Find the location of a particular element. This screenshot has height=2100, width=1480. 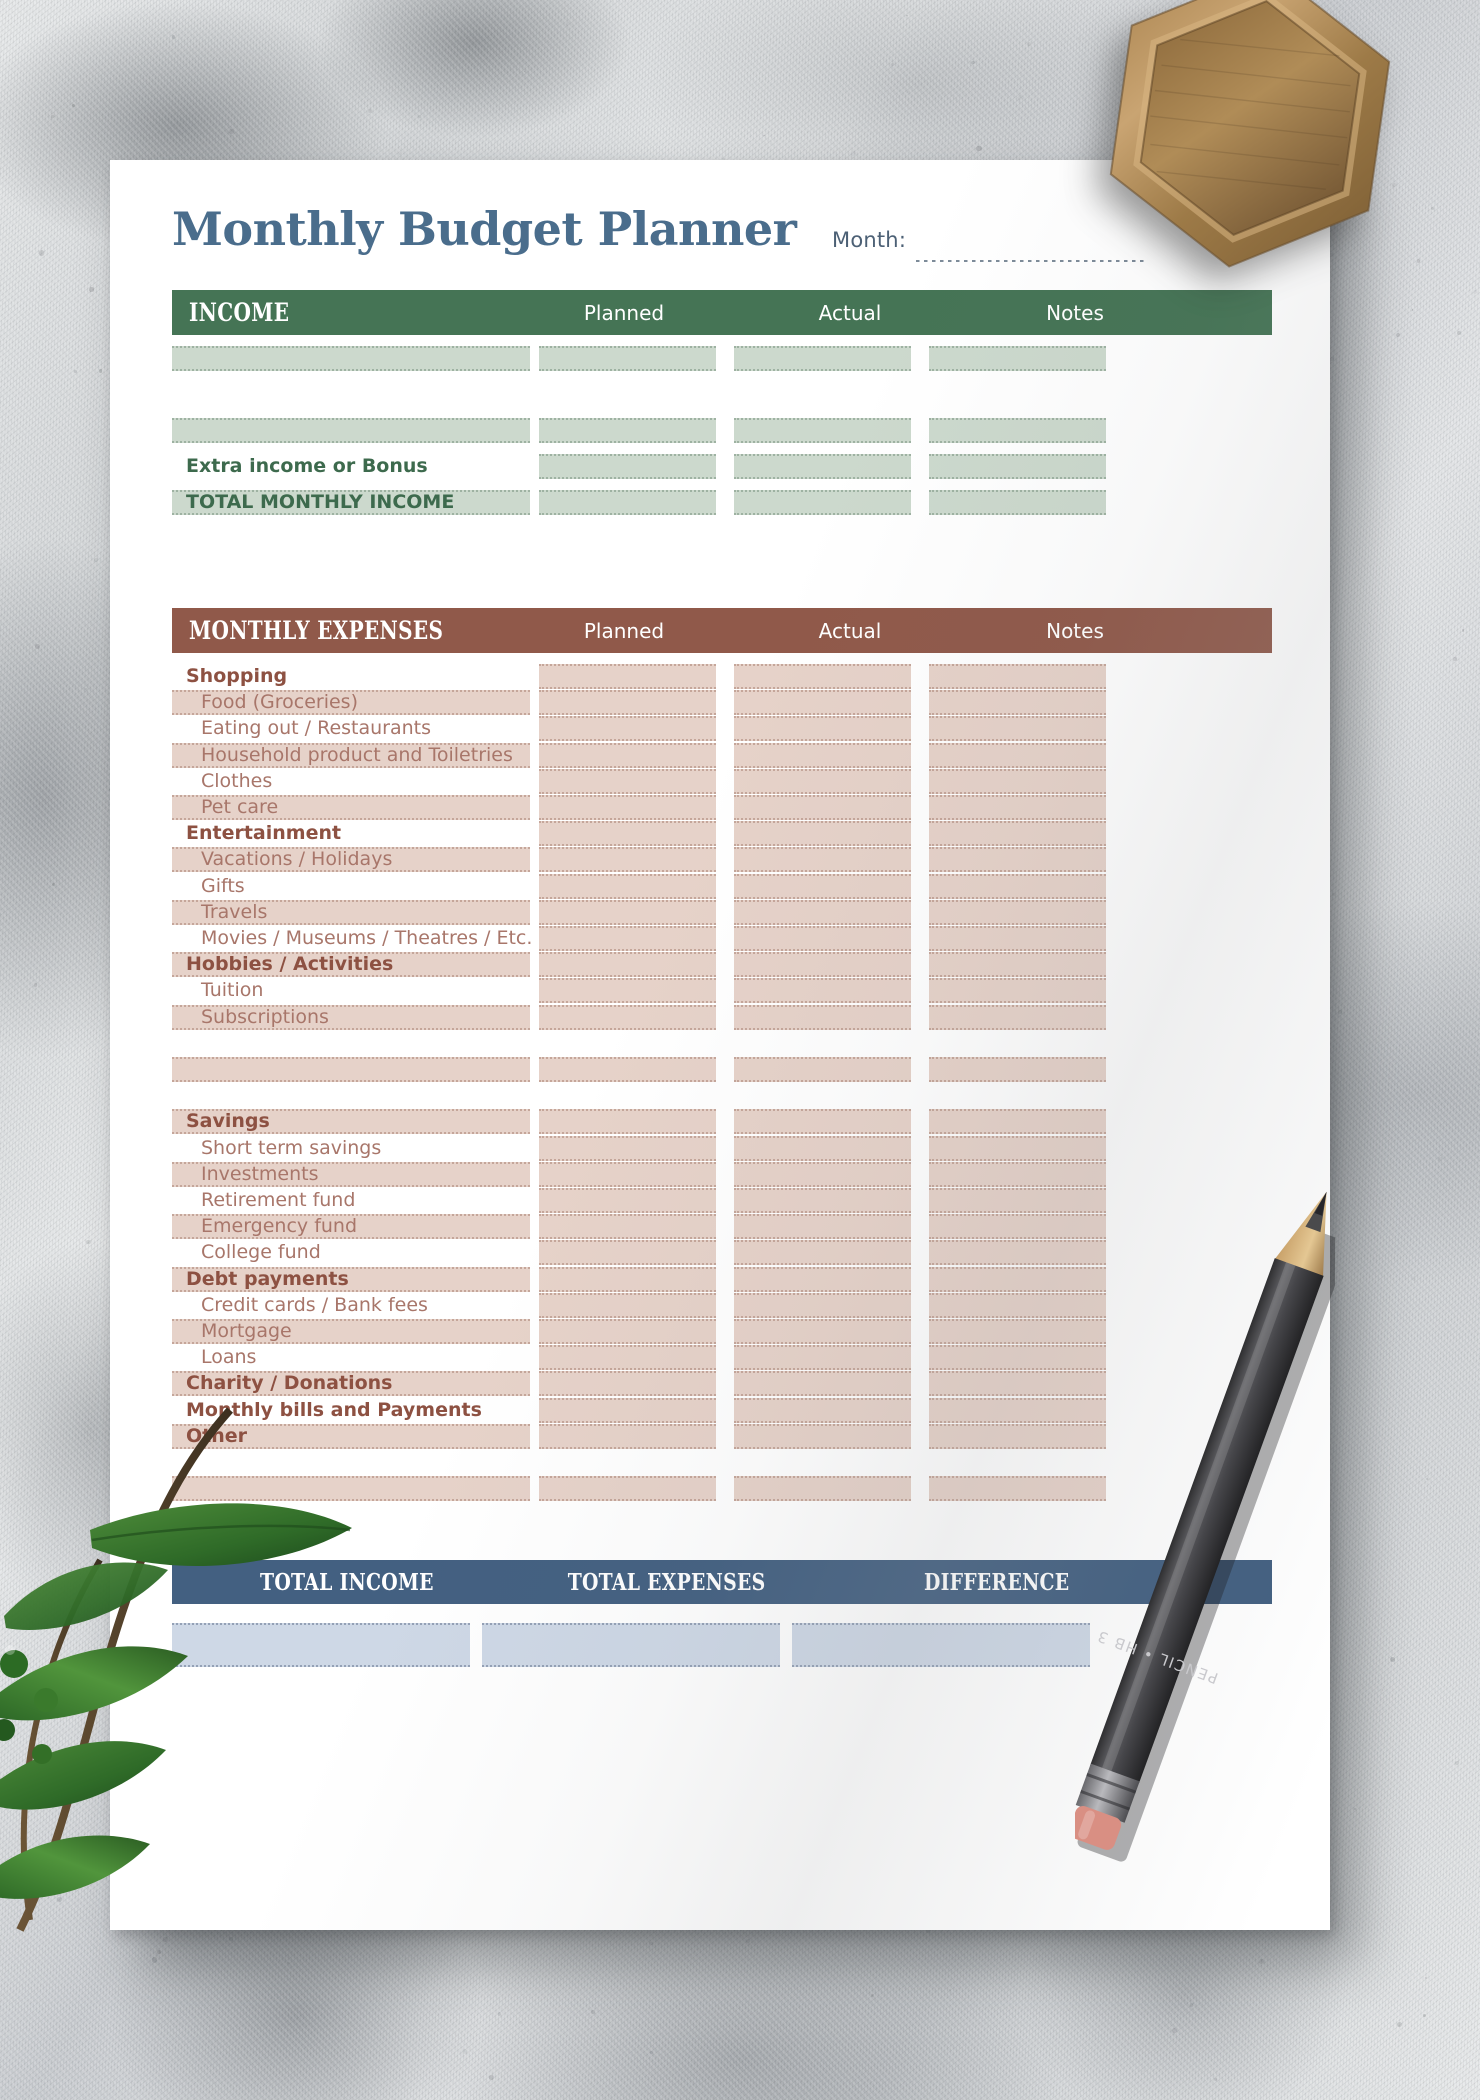

row-label-cell: Tuition is located at coordinates (351, 990).